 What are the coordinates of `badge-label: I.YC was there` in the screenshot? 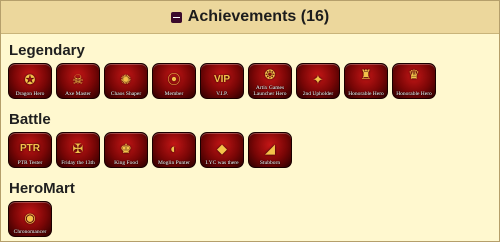 It's located at (222, 163).